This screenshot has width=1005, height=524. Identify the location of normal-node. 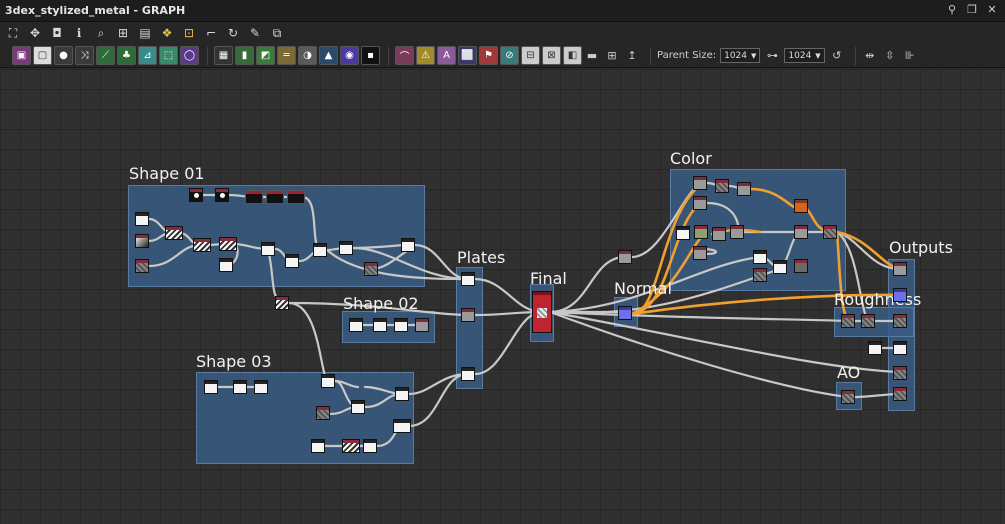
(625, 313).